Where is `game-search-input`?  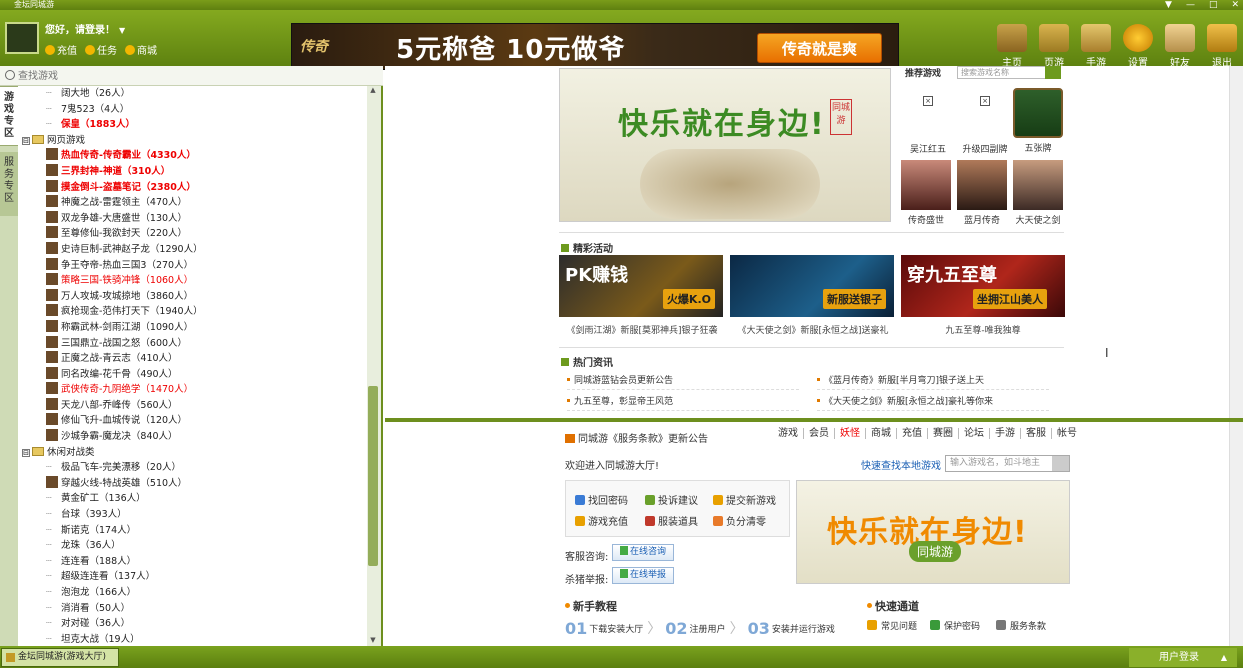 game-search-input is located at coordinates (195, 76).